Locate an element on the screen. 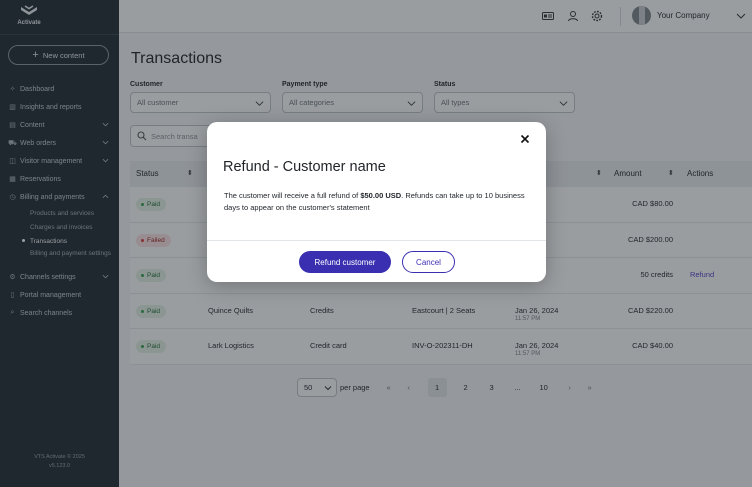 Image resolution: width=752 pixels, height=487 pixels. refund-customer-button: Refund customer is located at coordinates (345, 262).